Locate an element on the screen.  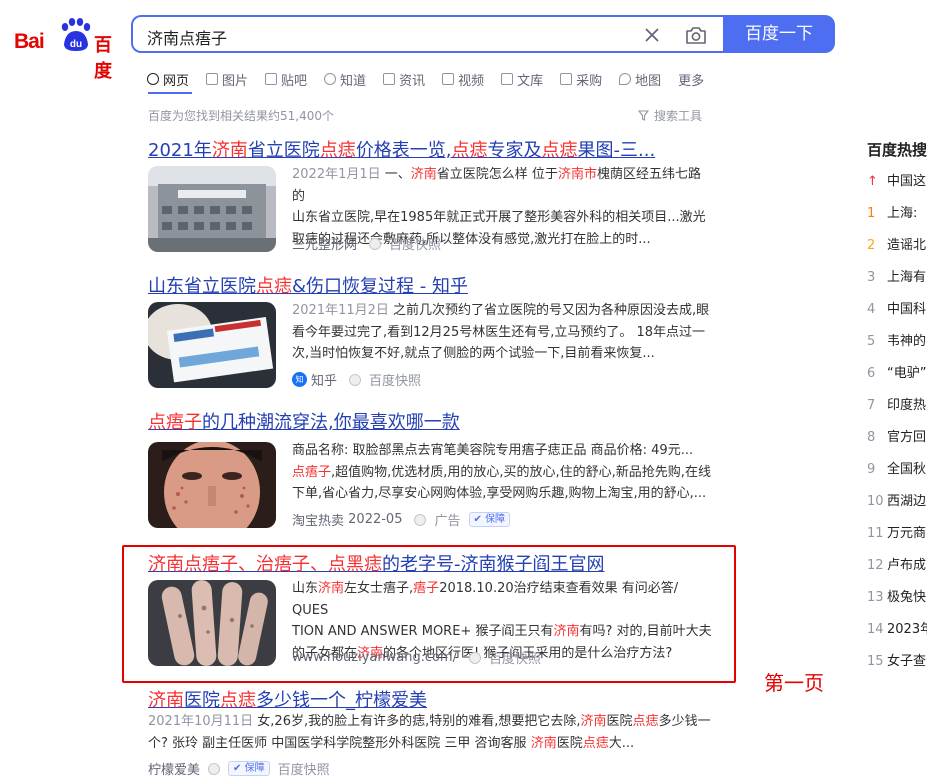
tab-web: 网页 is located at coordinates (168, 79).